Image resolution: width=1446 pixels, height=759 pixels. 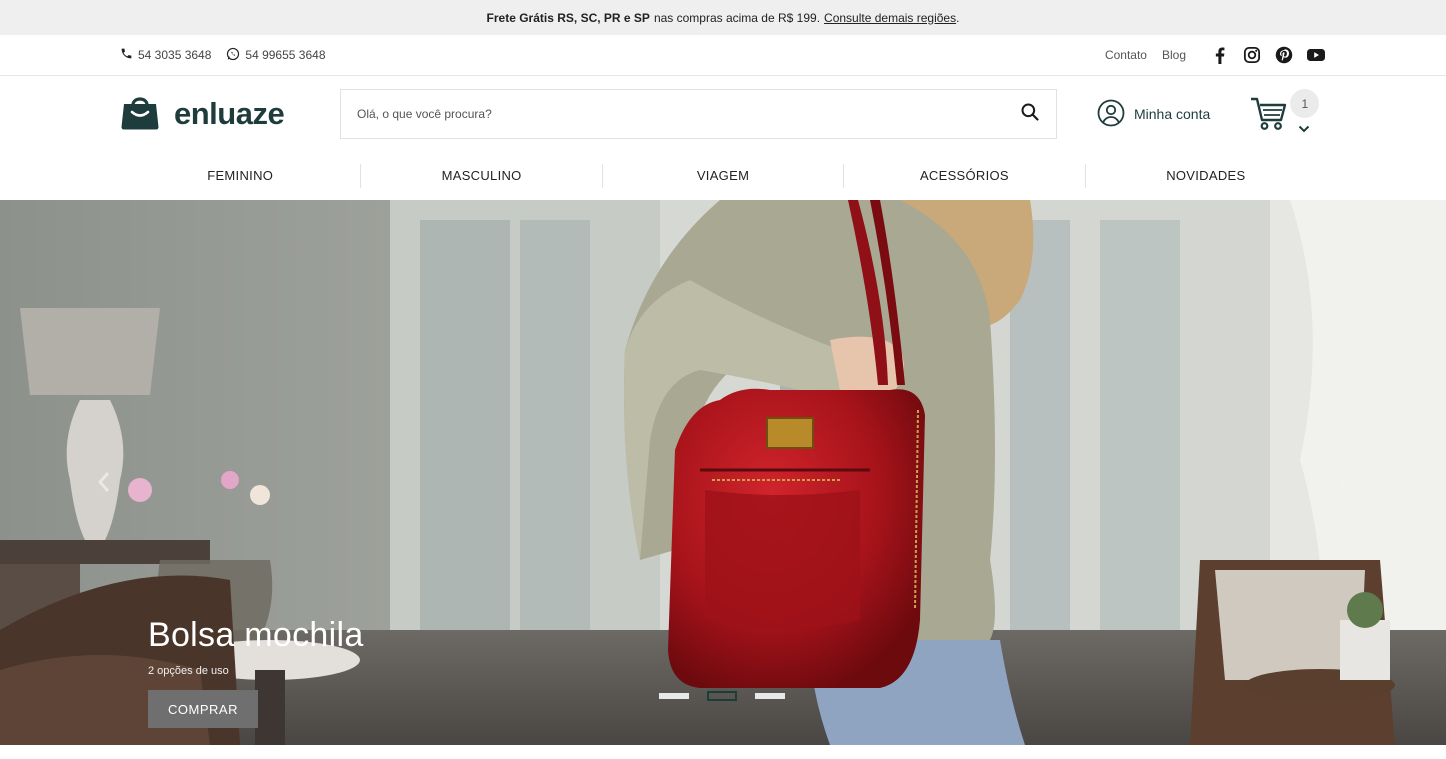 I want to click on hero-buy-button: COMPRAR, so click(x=203, y=709).